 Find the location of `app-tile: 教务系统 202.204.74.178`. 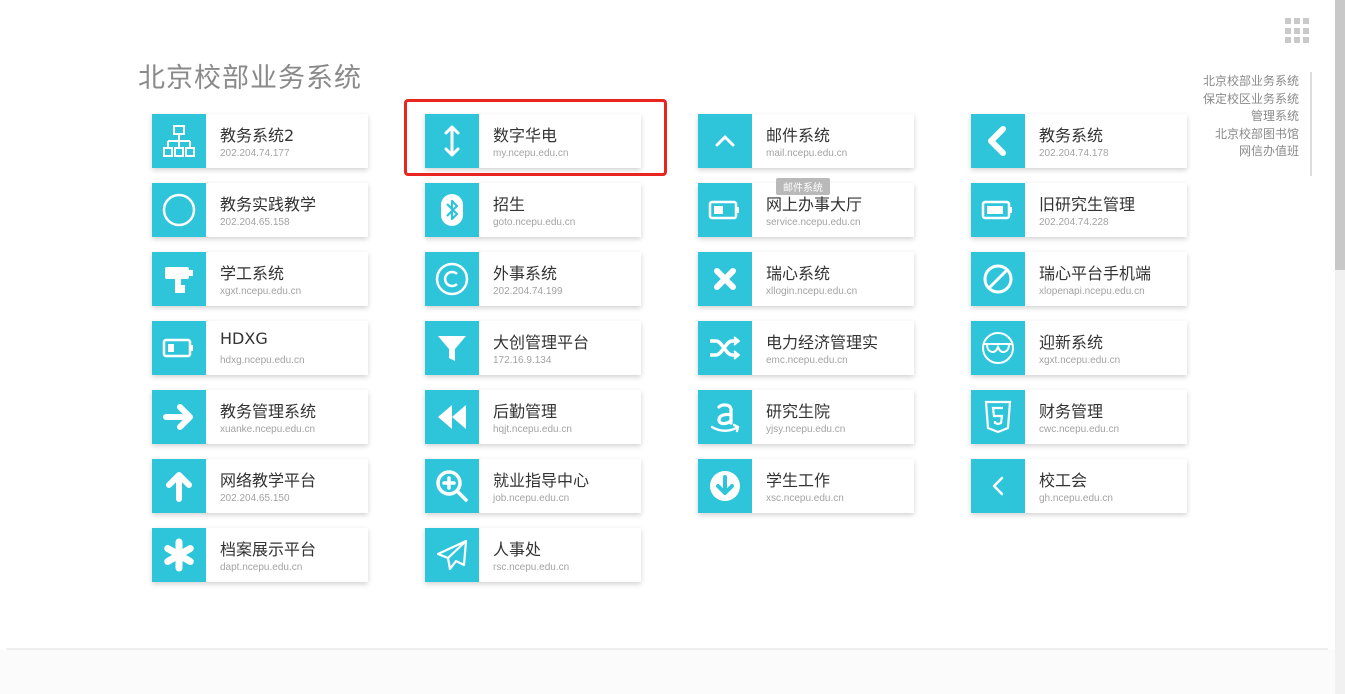

app-tile: 教务系统 202.204.74.178 is located at coordinates (1079, 141).